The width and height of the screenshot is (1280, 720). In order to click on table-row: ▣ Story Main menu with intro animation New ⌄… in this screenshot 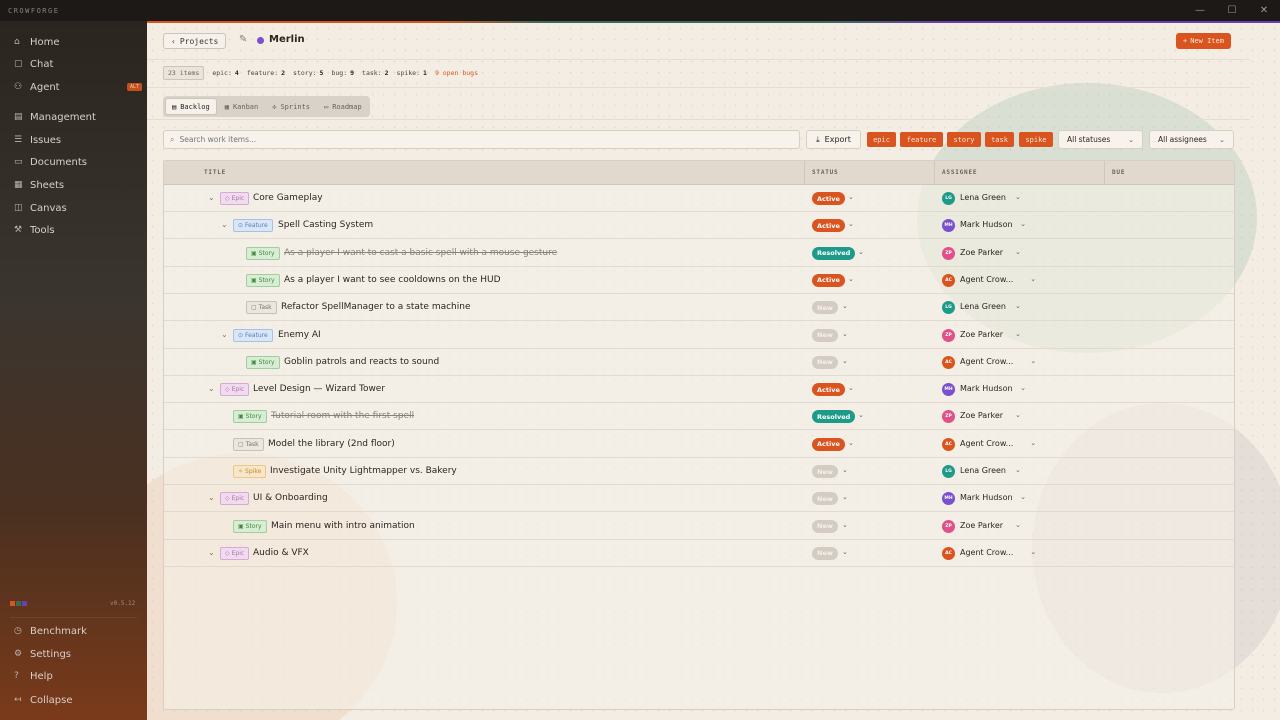, I will do `click(699, 526)`.